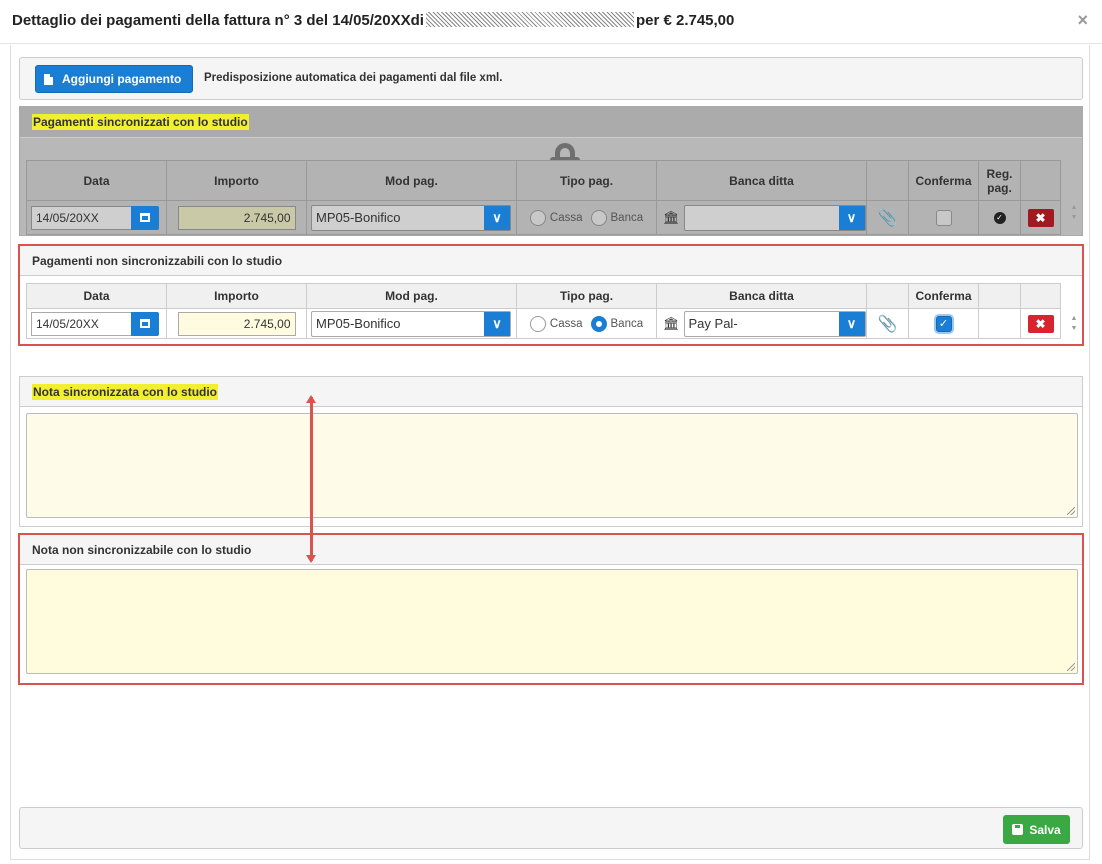 The width and height of the screenshot is (1102, 864). Describe the element at coordinates (1082, 20) in the screenshot. I see `close-icon: ×` at that location.